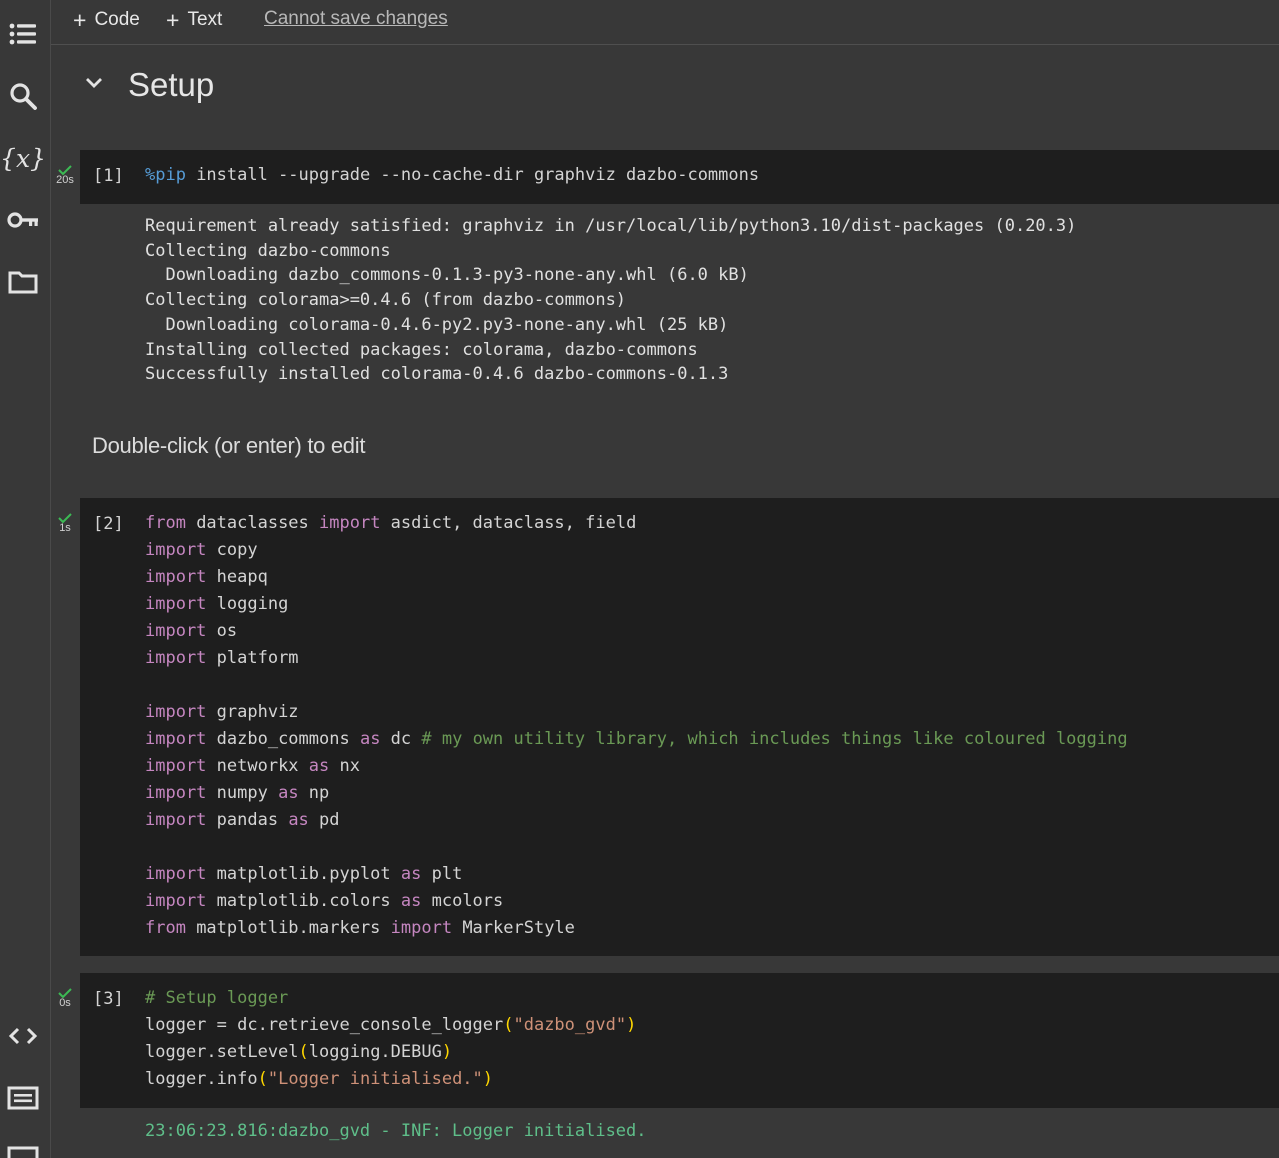  Describe the element at coordinates (252, 658) in the screenshot. I see `code-text: platform` at that location.